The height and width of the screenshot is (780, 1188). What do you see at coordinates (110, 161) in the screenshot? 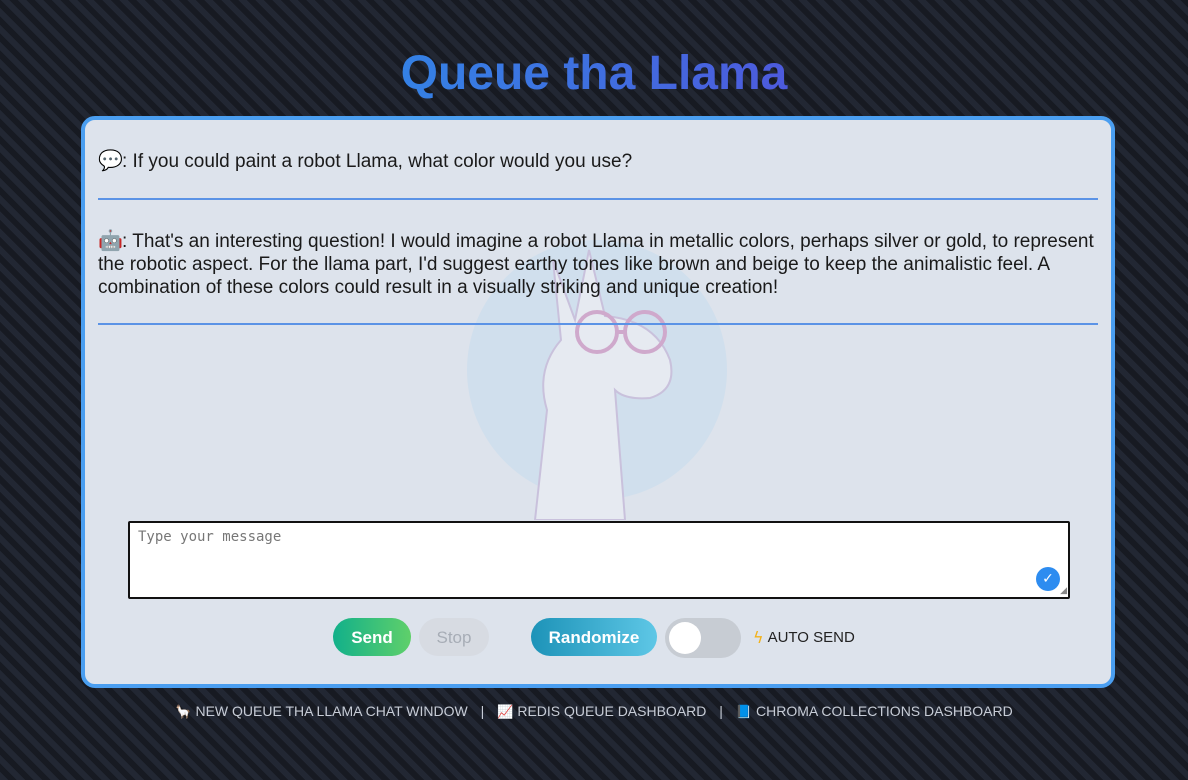
I see `speech-balloon-icon: 💬` at bounding box center [110, 161].